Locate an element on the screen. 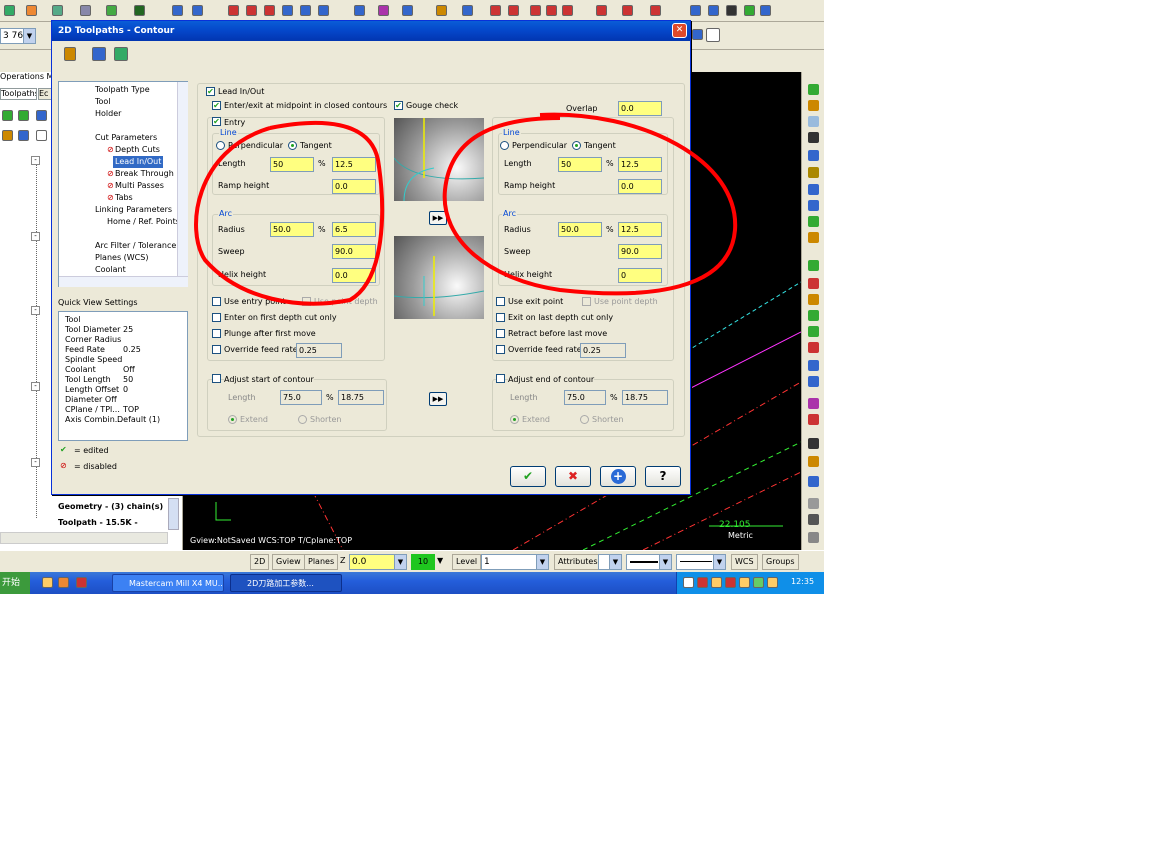 The image size is (1152, 864). mirror-icon is located at coordinates (269, 10).